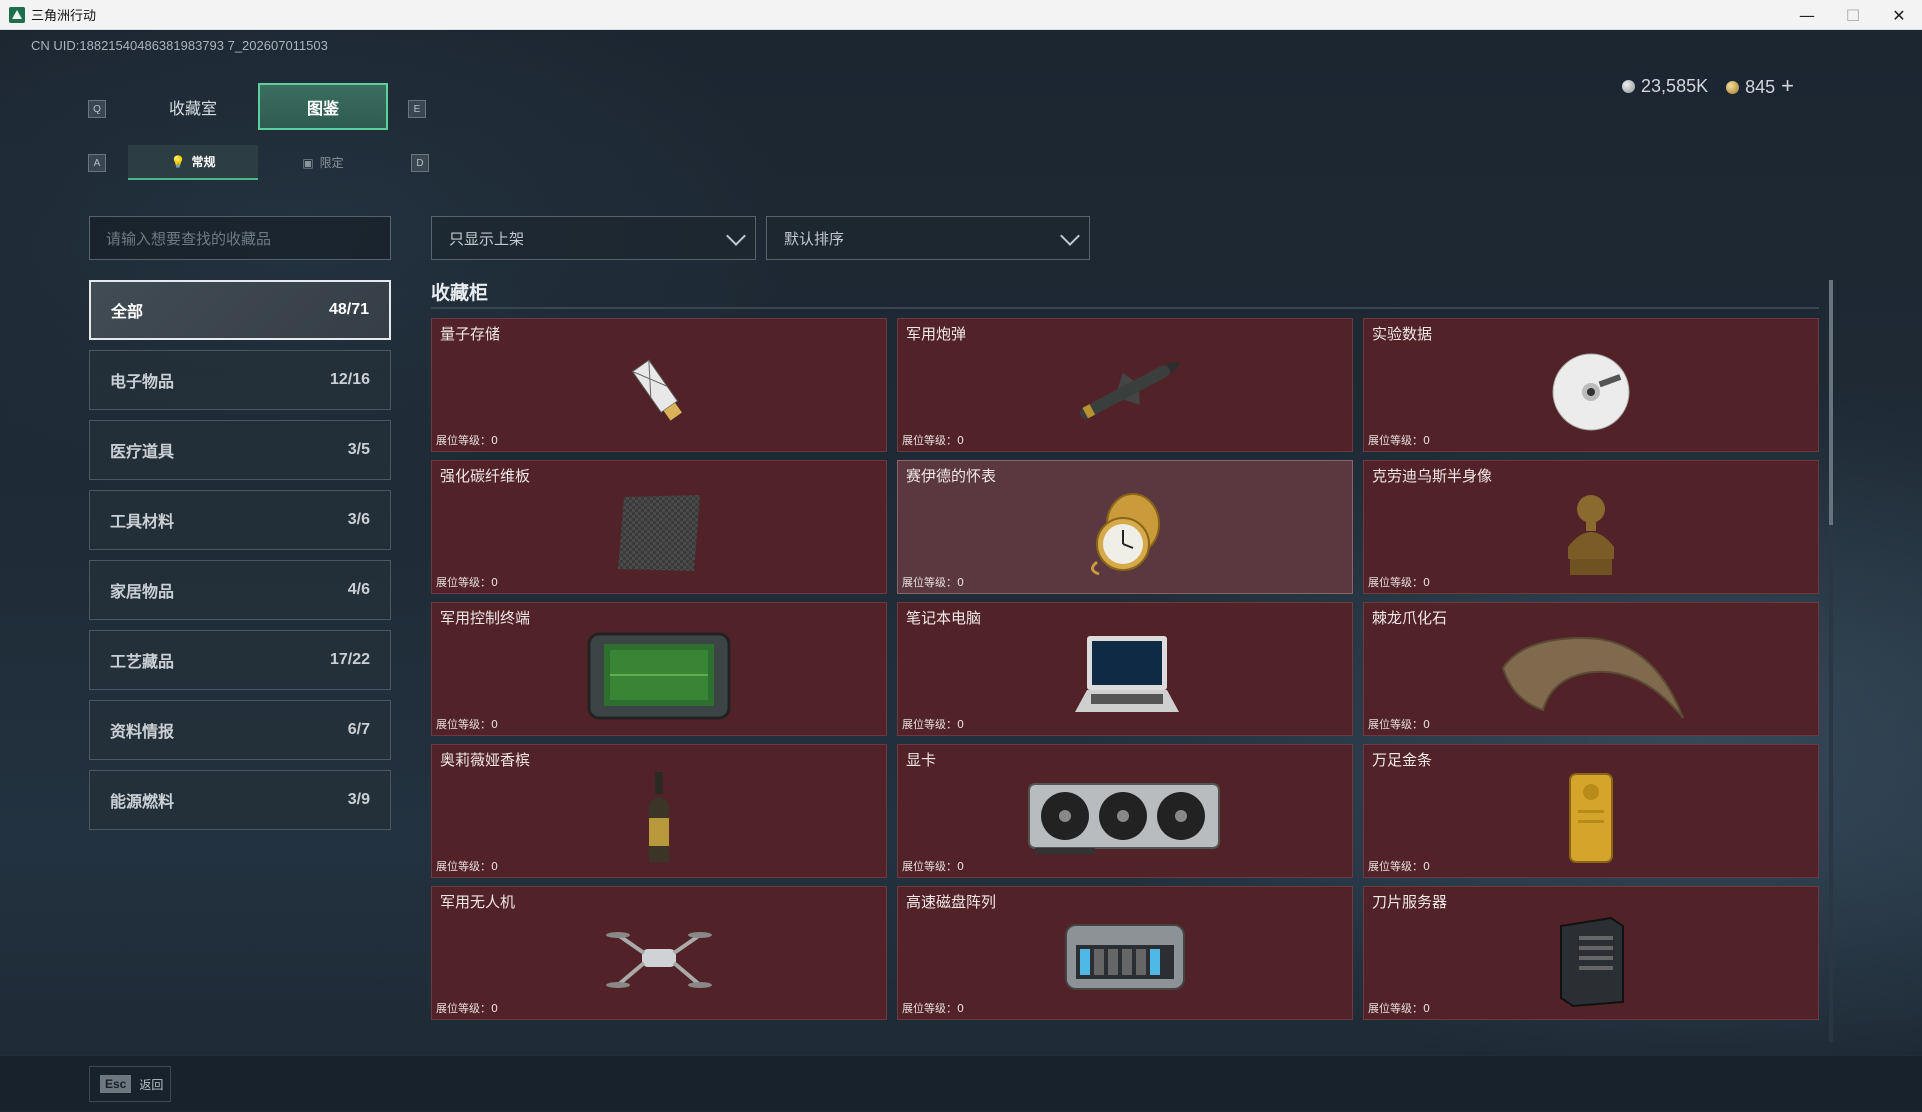 The height and width of the screenshot is (1112, 1922). What do you see at coordinates (308, 162) in the screenshot?
I see `image-icon: ▣` at bounding box center [308, 162].